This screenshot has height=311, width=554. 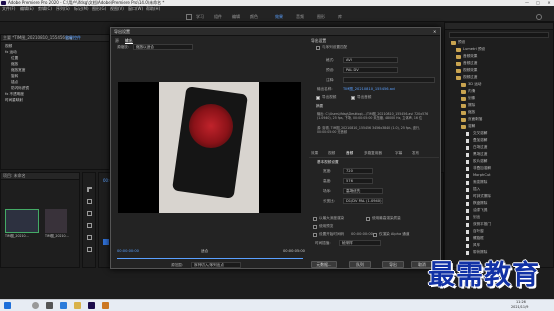 What do you see at coordinates (314, 153) in the screenshot?
I see `tab-effects: 效果` at bounding box center [314, 153].